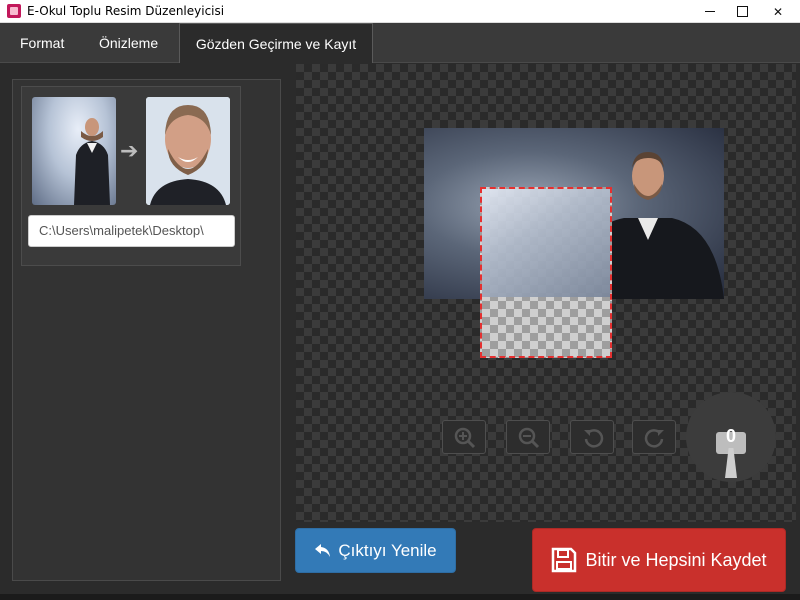 This screenshot has width=800, height=600. I want to click on zoom-in-button, so click(464, 437).